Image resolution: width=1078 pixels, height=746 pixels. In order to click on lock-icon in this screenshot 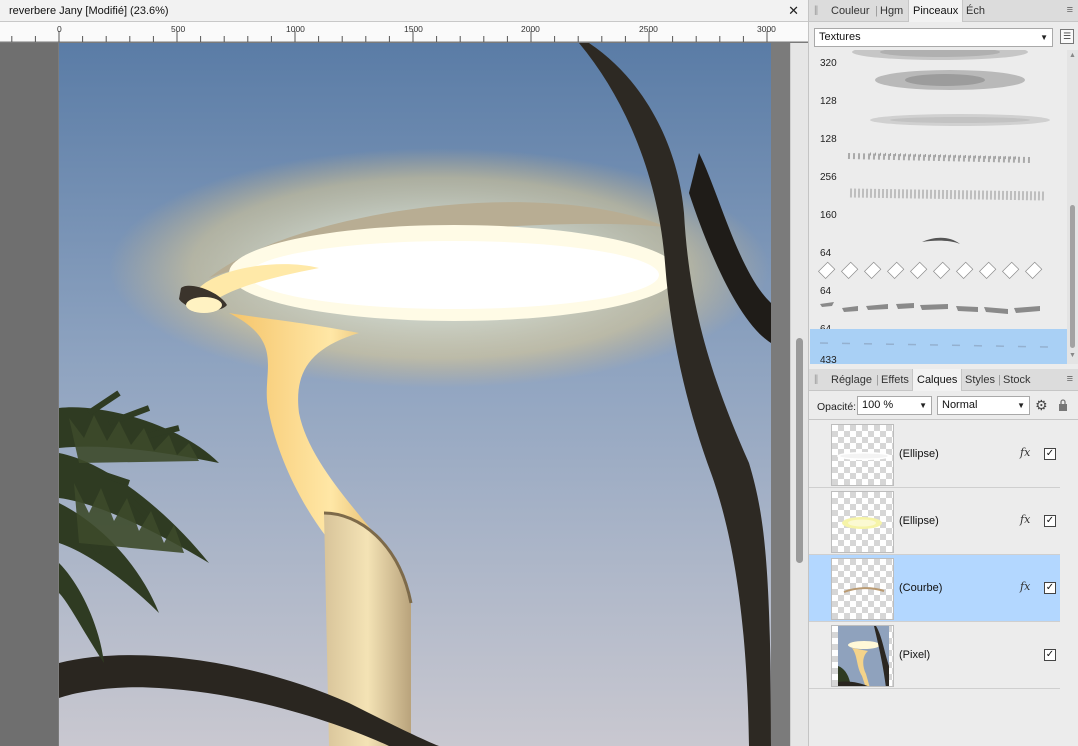, I will do `click(1063, 406)`.